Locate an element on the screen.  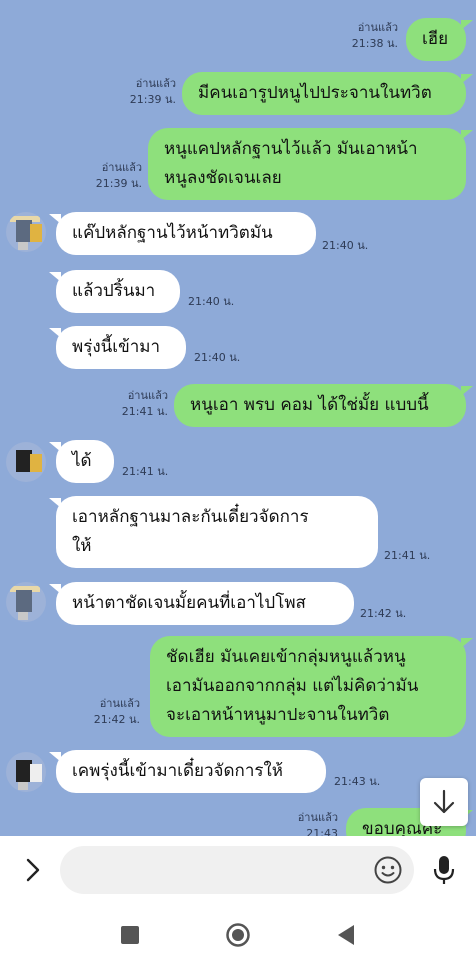
message-text: ให้ is located at coordinates (82, 546).